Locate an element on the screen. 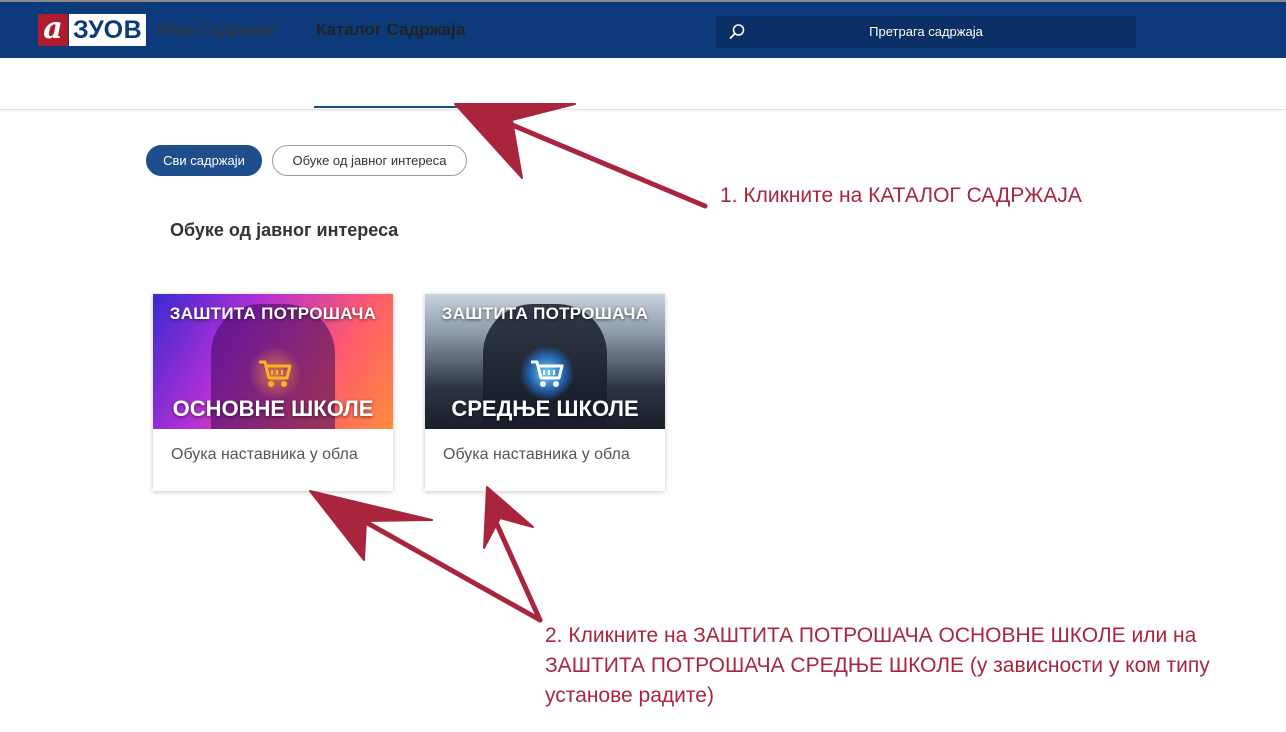 Image resolution: width=1286 pixels, height=732 pixels. tab-content-catalog: Каталог Садржаја is located at coordinates (390, 30).